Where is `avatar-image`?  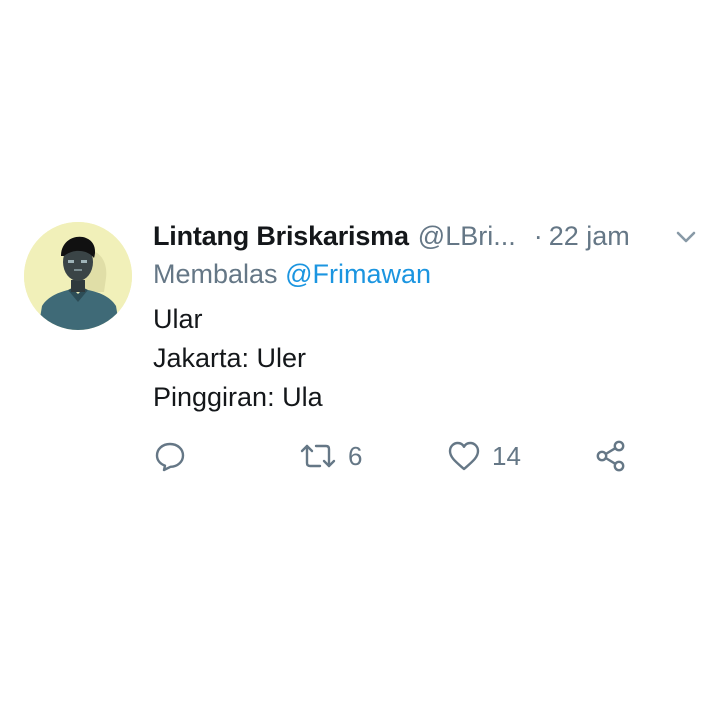
avatar-image is located at coordinates (78, 276).